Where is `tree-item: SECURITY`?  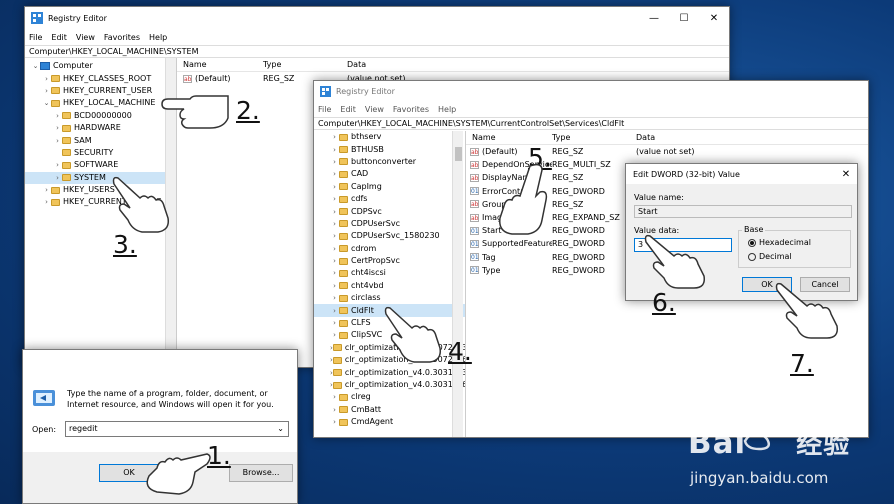
tree-item: SECURITY is located at coordinates (100, 153).